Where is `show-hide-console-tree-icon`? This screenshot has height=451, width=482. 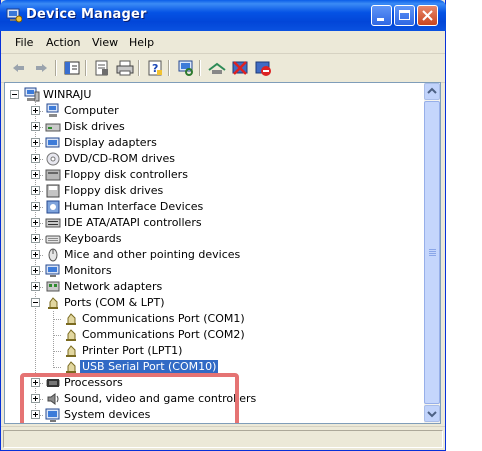
show-hide-console-tree-icon is located at coordinates (72, 68).